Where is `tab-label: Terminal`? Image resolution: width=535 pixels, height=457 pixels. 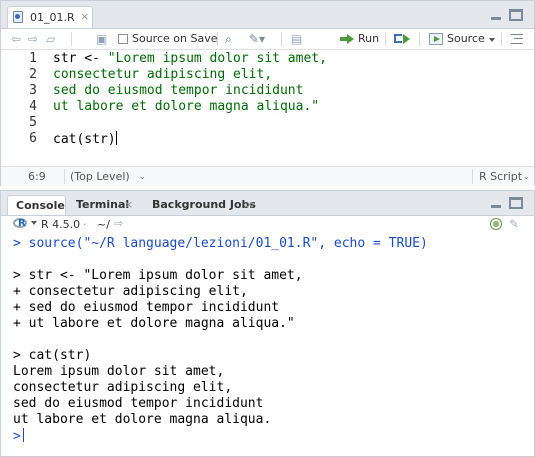 tab-label: Terminal is located at coordinates (103, 204).